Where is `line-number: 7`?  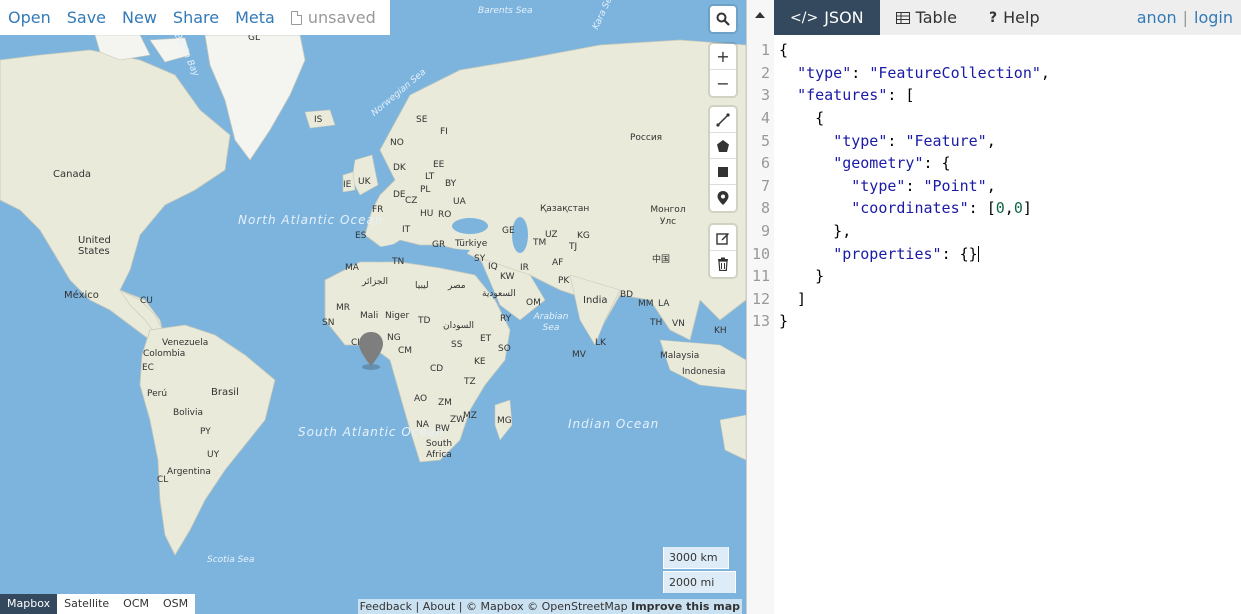
line-number: 7 is located at coordinates (765, 185).